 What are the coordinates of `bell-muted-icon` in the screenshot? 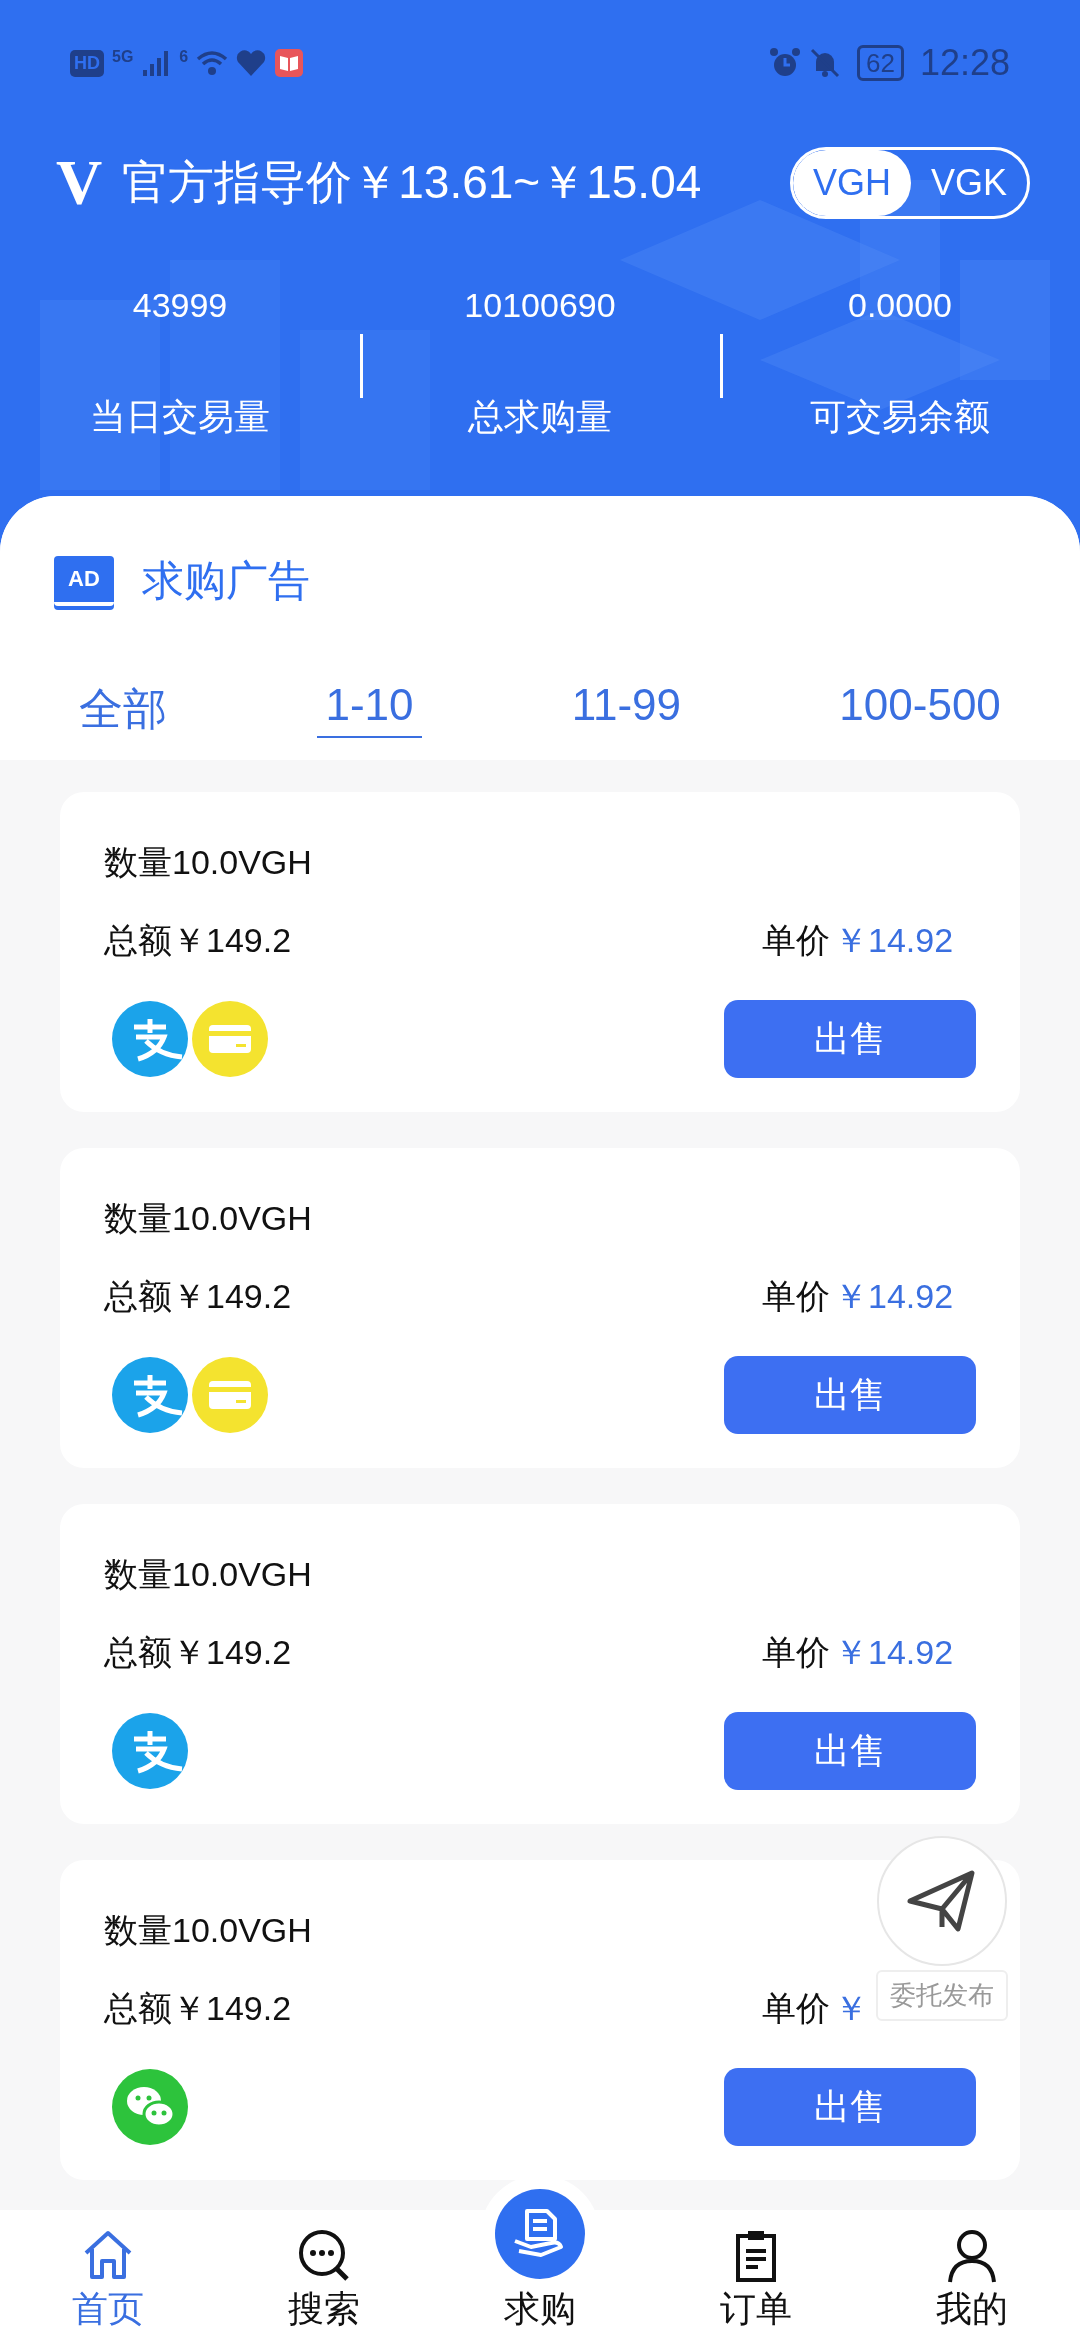 It's located at (825, 63).